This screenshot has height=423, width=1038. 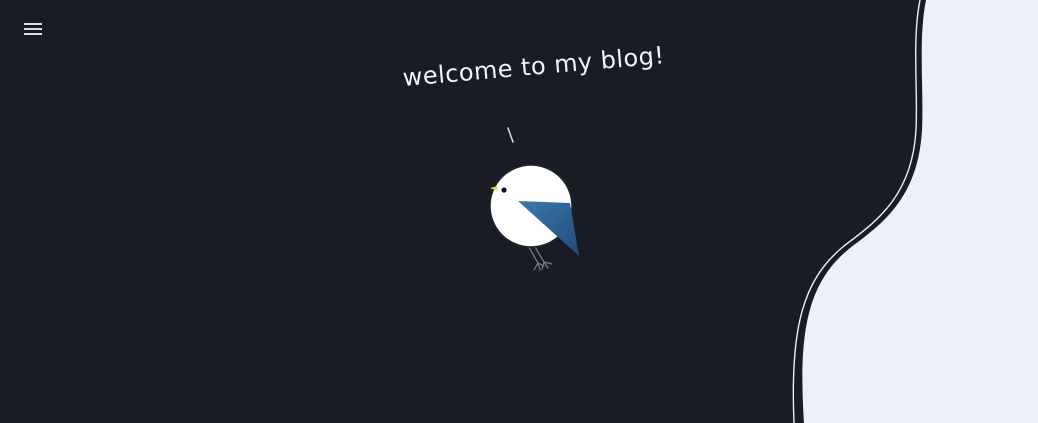 What do you see at coordinates (510, 135) in the screenshot?
I see `speech-tick-mark` at bounding box center [510, 135].